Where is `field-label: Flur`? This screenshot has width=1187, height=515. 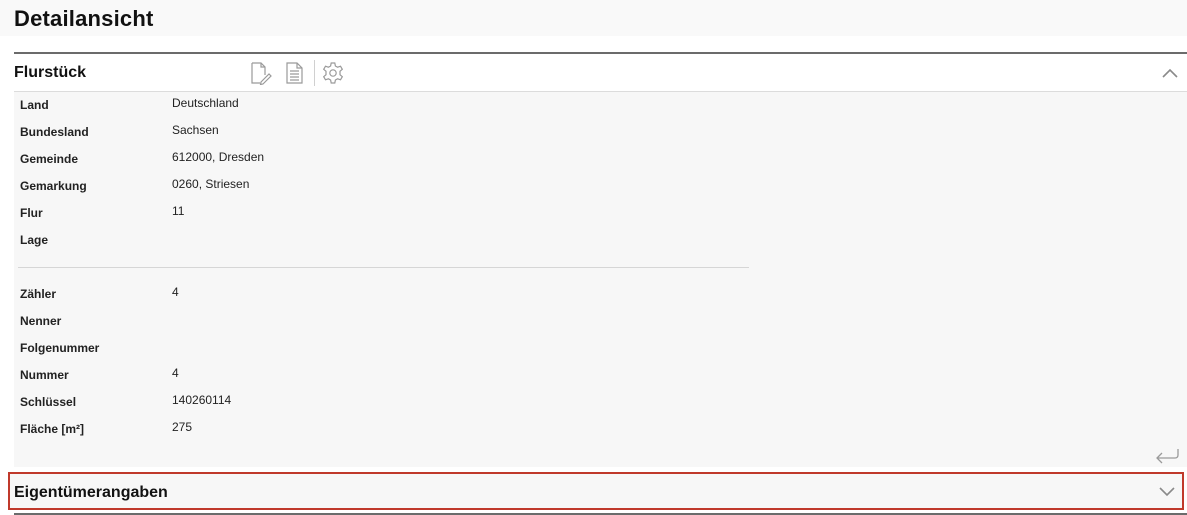
field-label: Flur is located at coordinates (31, 213).